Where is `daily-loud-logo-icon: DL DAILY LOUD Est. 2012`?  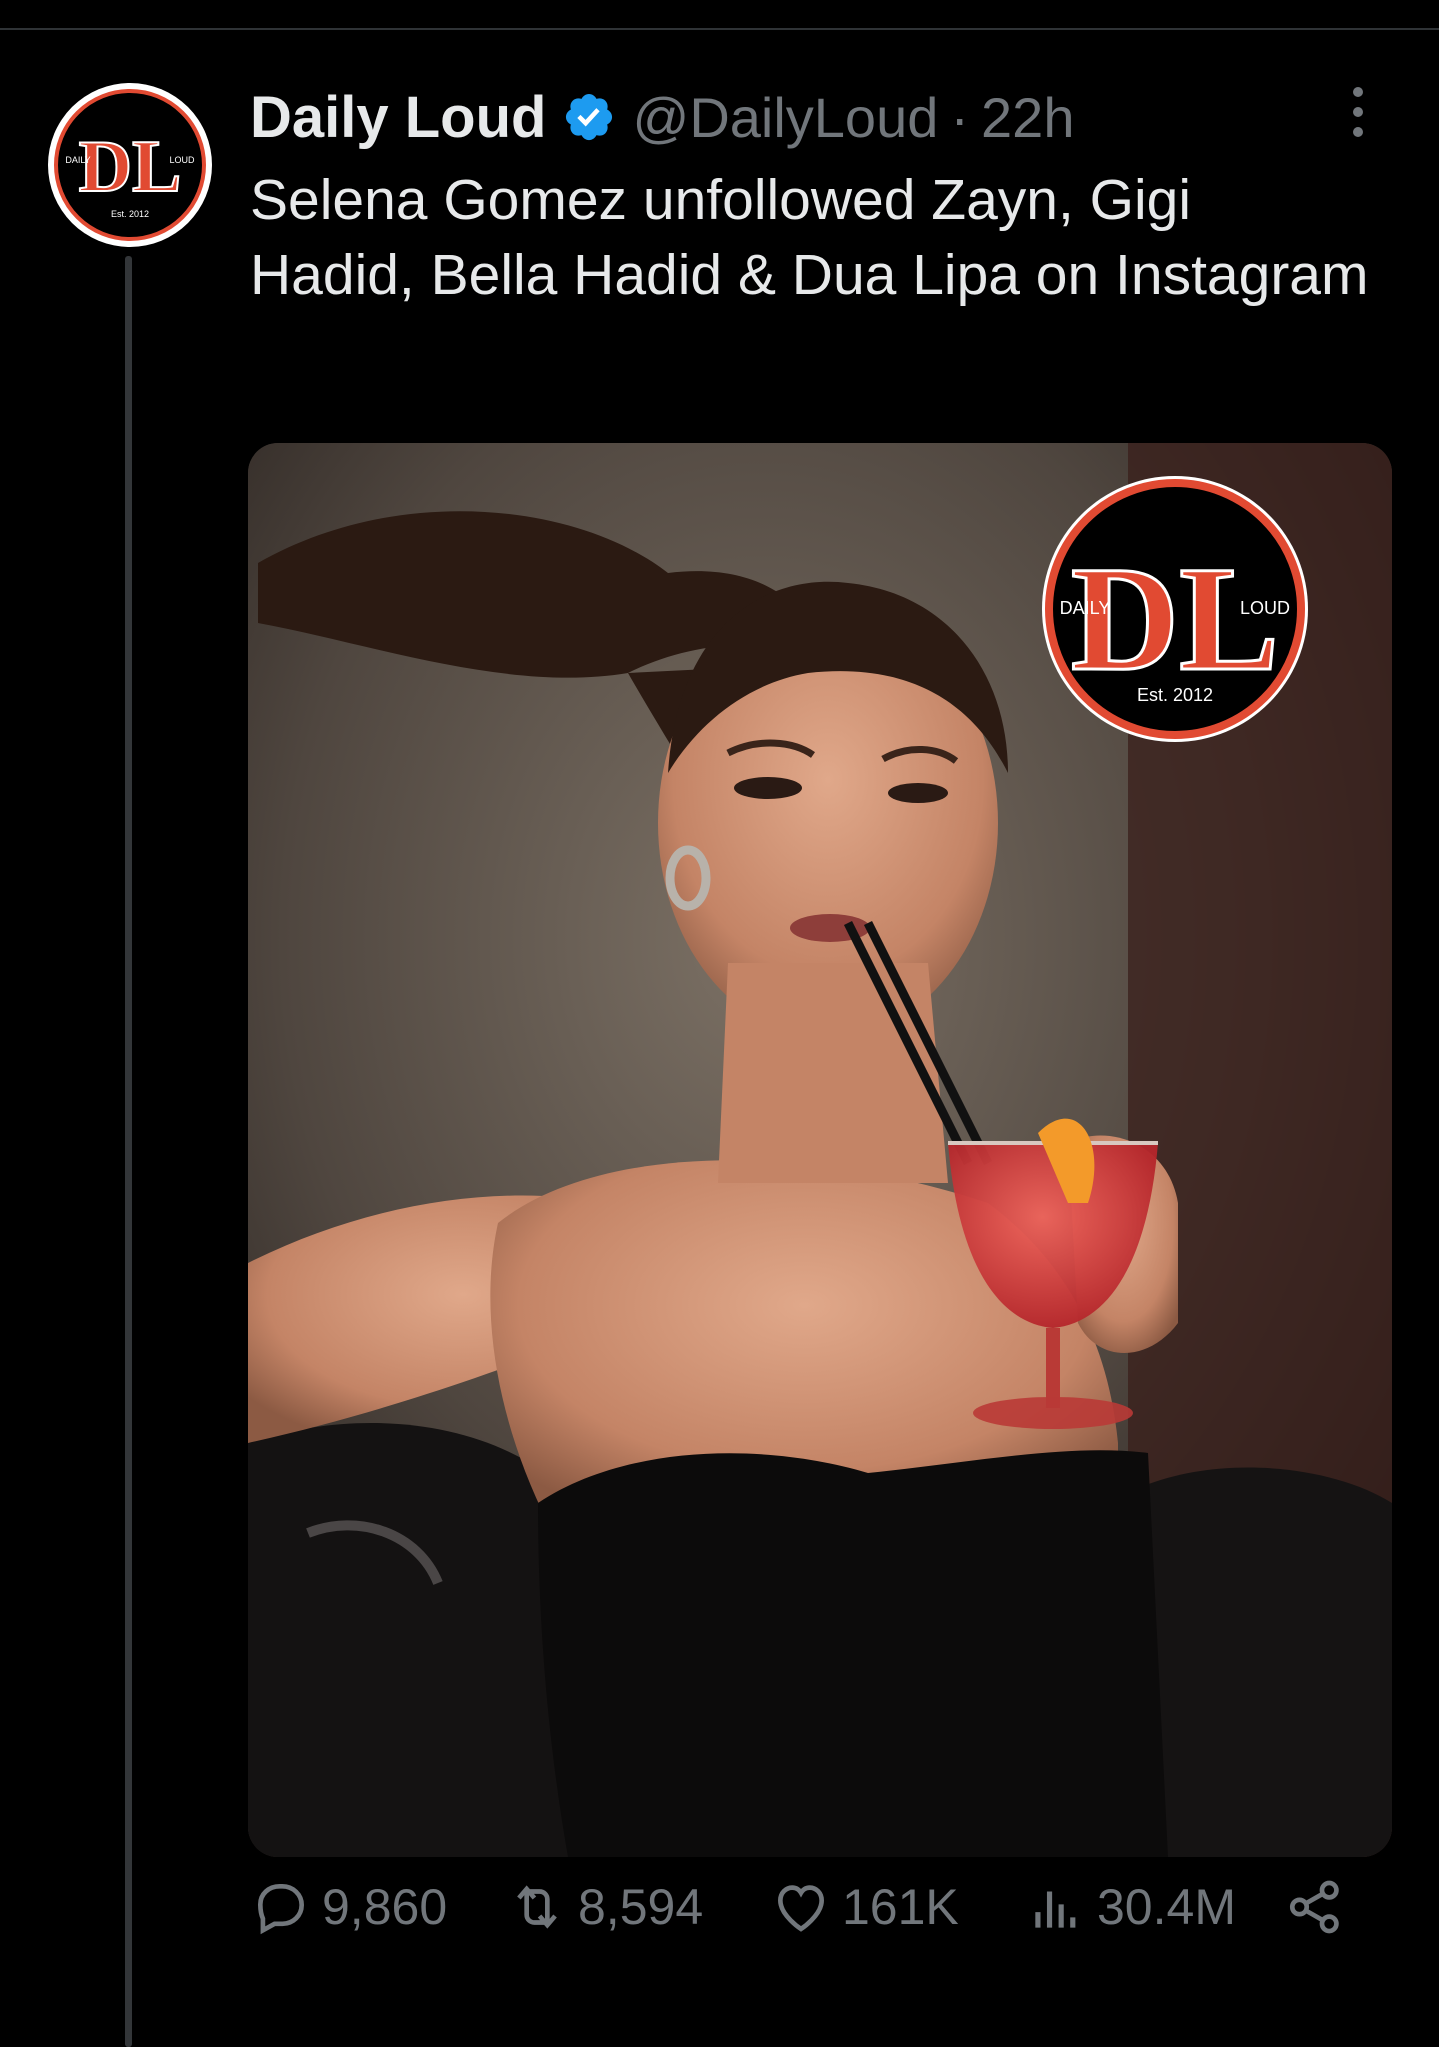
daily-loud-logo-icon: DL DAILY LOUD Est. 2012 is located at coordinates (130, 172).